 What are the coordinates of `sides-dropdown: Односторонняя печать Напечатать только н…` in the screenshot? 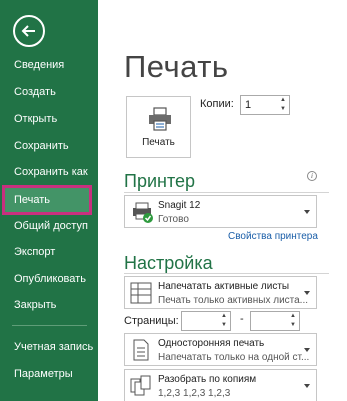 It's located at (220, 349).